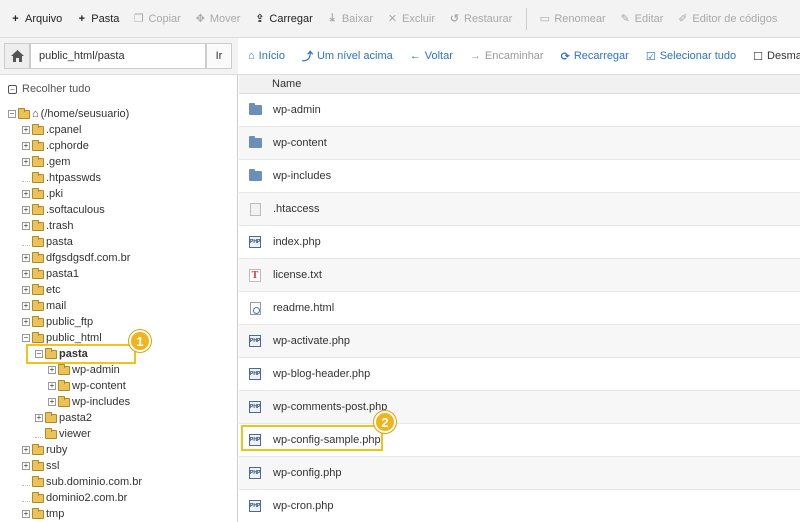 This screenshot has height=522, width=800. Describe the element at coordinates (84, 370) in the screenshot. I see `tree-item-wp-admin: + wp-admin` at that location.